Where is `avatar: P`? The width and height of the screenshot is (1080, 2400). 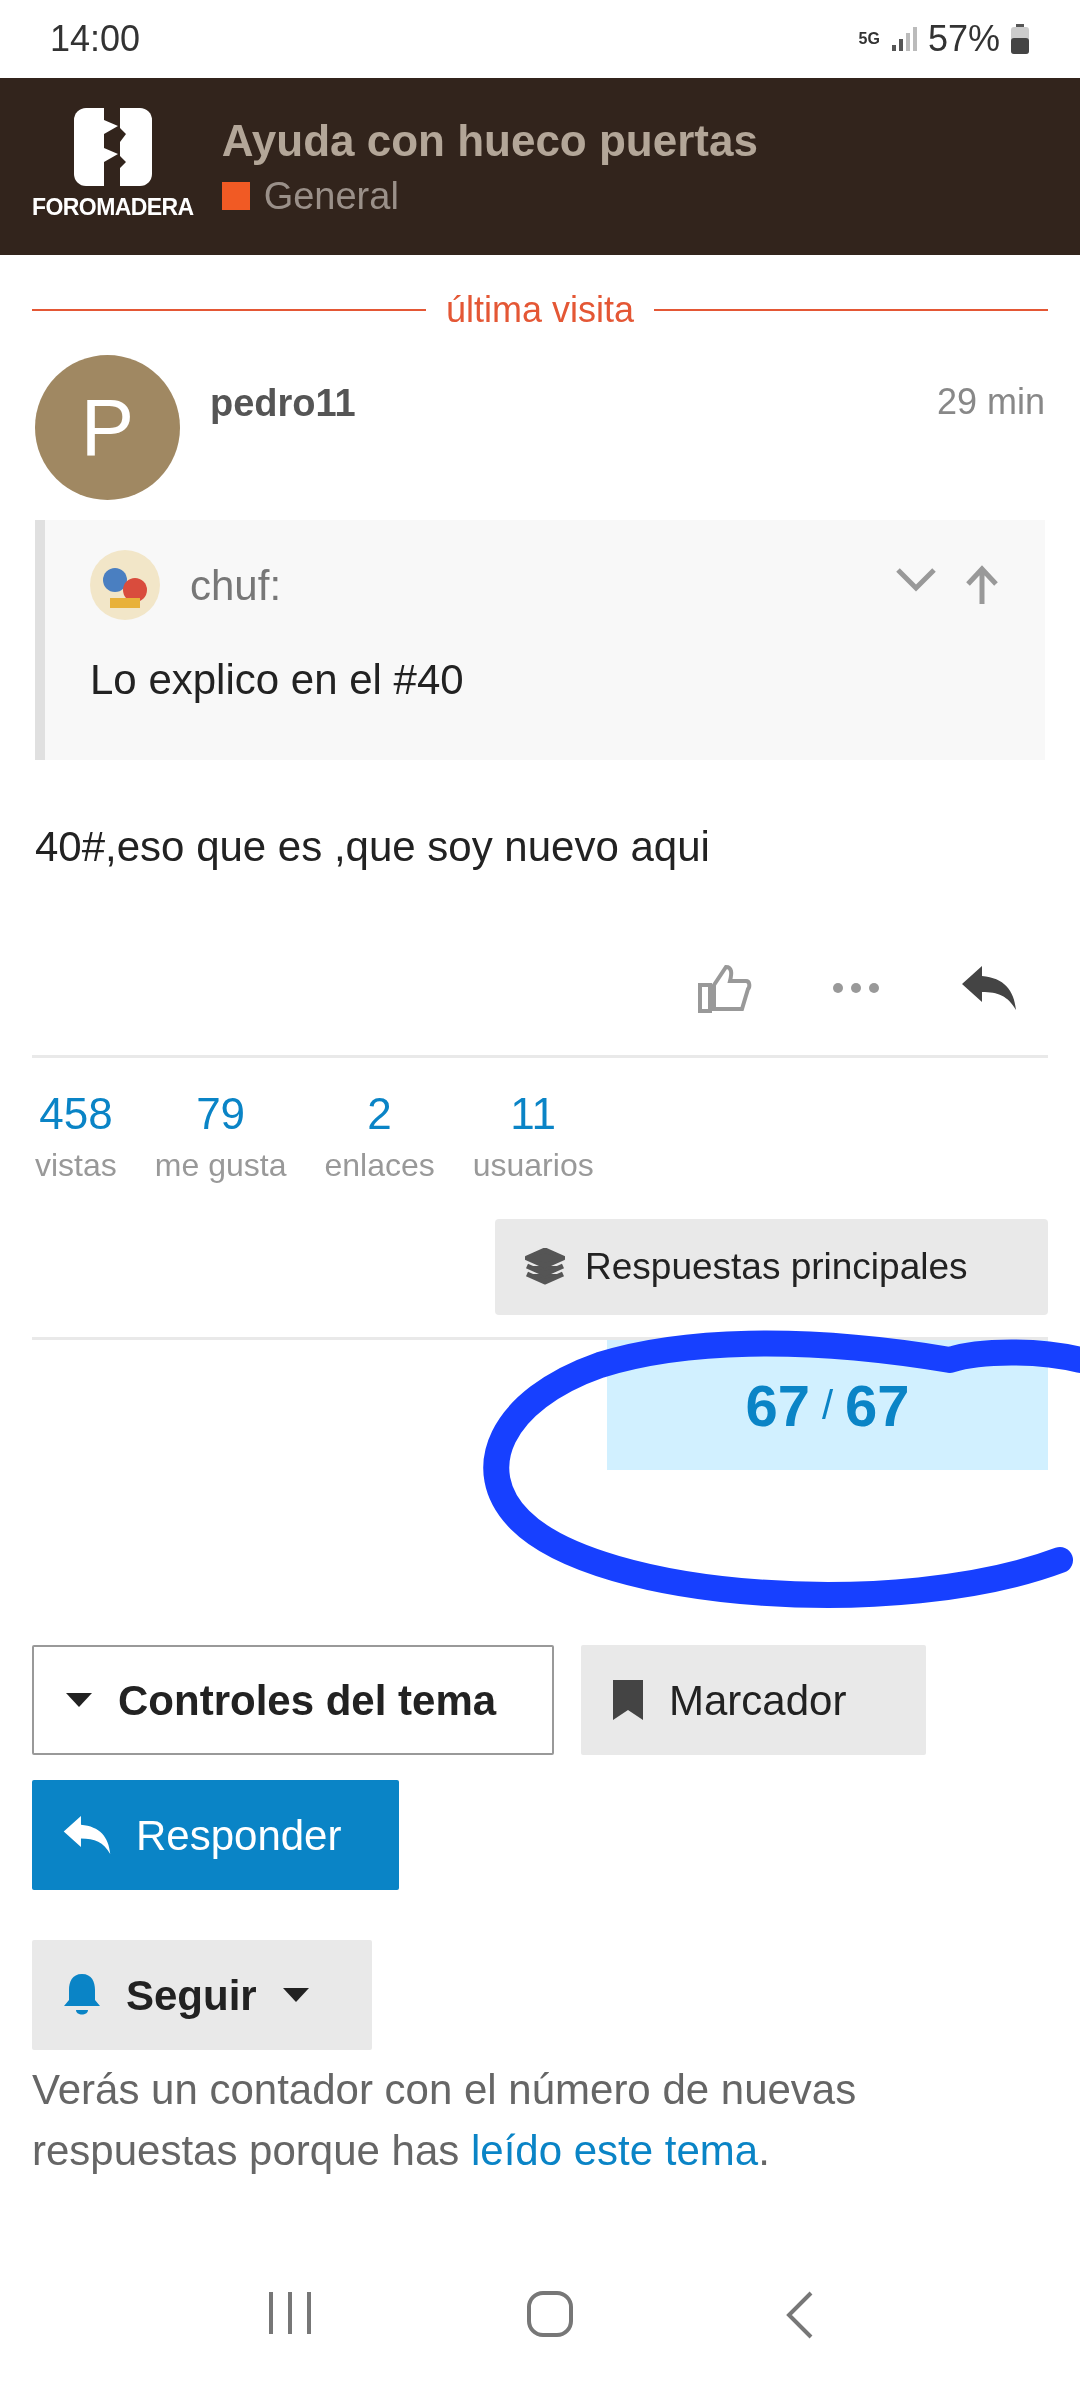
avatar: P is located at coordinates (107, 427).